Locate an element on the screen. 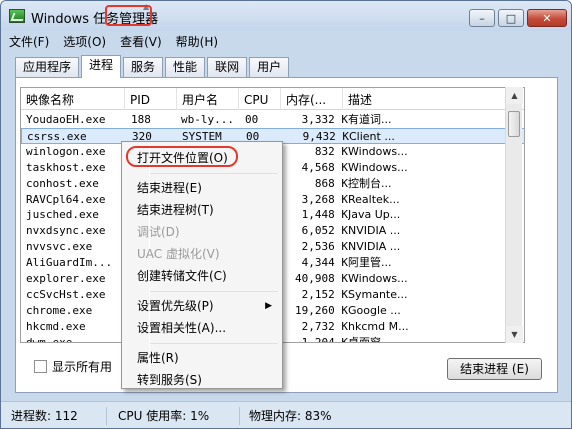 The width and height of the screenshot is (572, 429). tab-applications: 应用程序 is located at coordinates (47, 67).